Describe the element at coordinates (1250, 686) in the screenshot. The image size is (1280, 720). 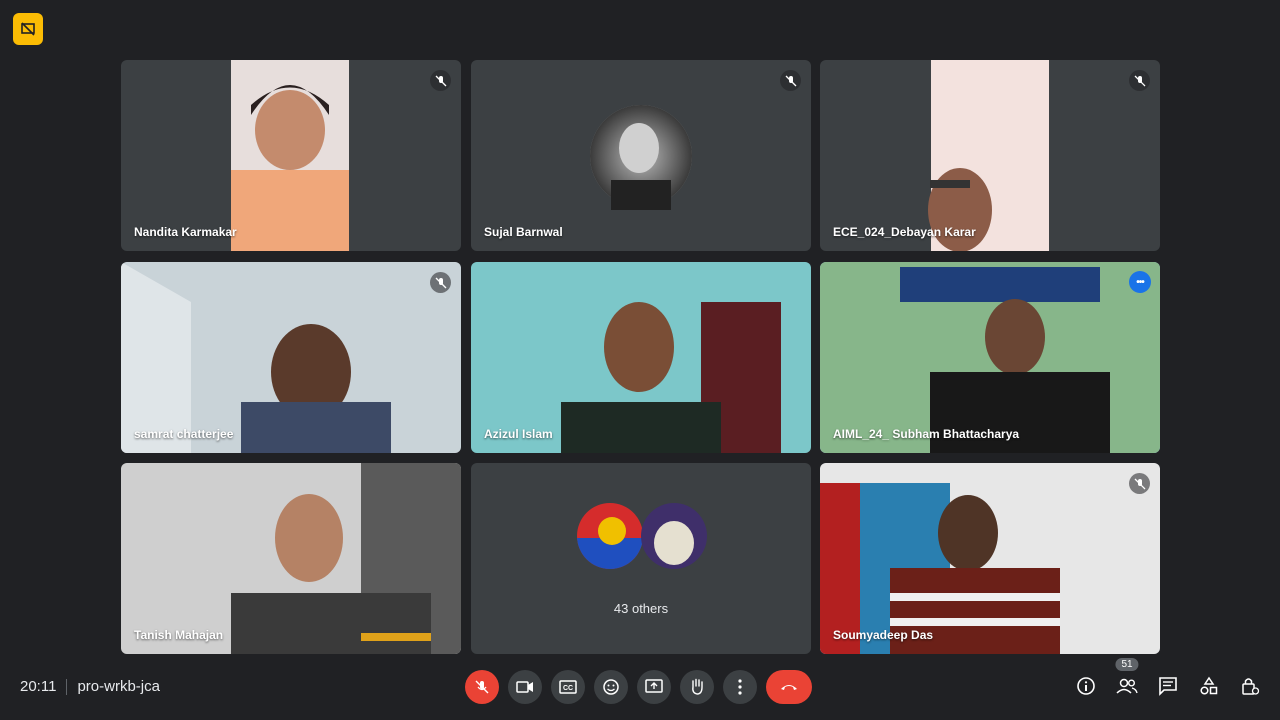
I see `host-controls-icon` at that location.